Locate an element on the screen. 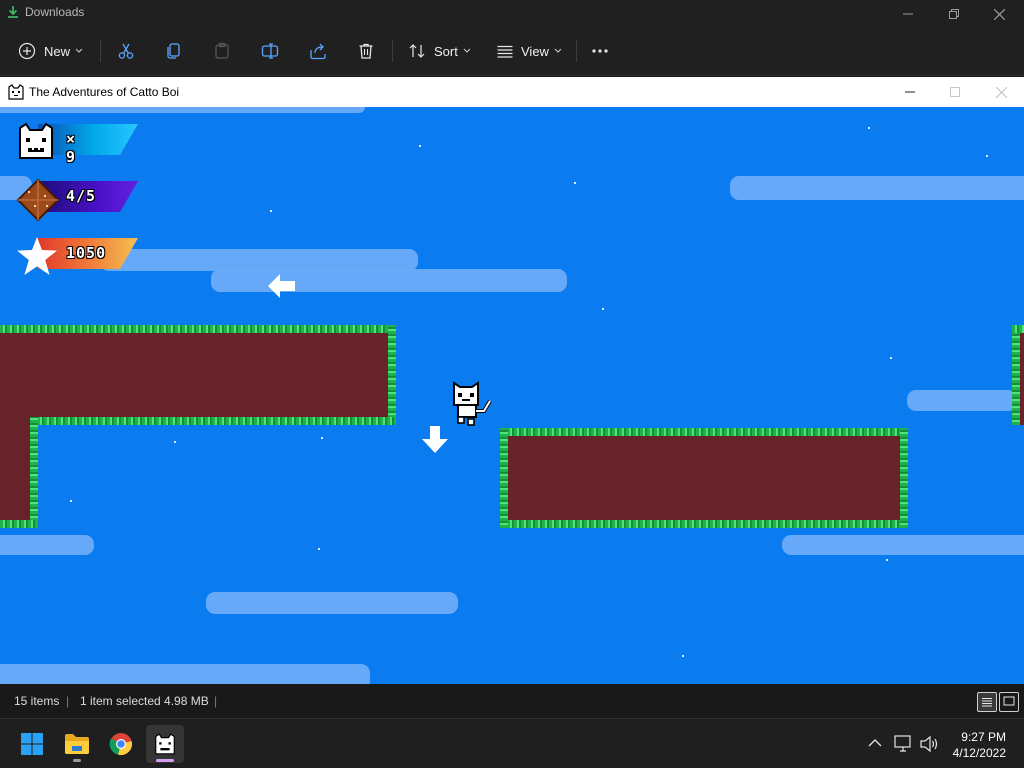  game-title: The Adventures of Catto Boi is located at coordinates (104, 92).